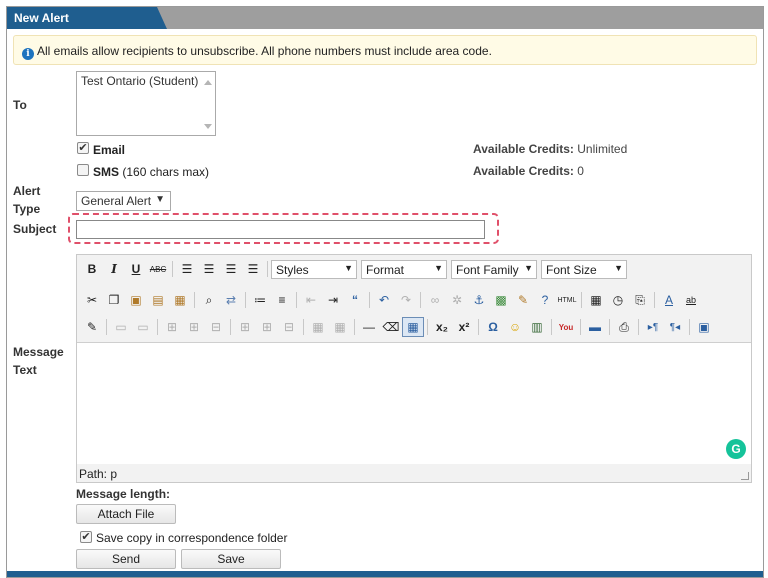  What do you see at coordinates (208, 103) in the screenshot?
I see `recipients-scrollbar` at bounding box center [208, 103].